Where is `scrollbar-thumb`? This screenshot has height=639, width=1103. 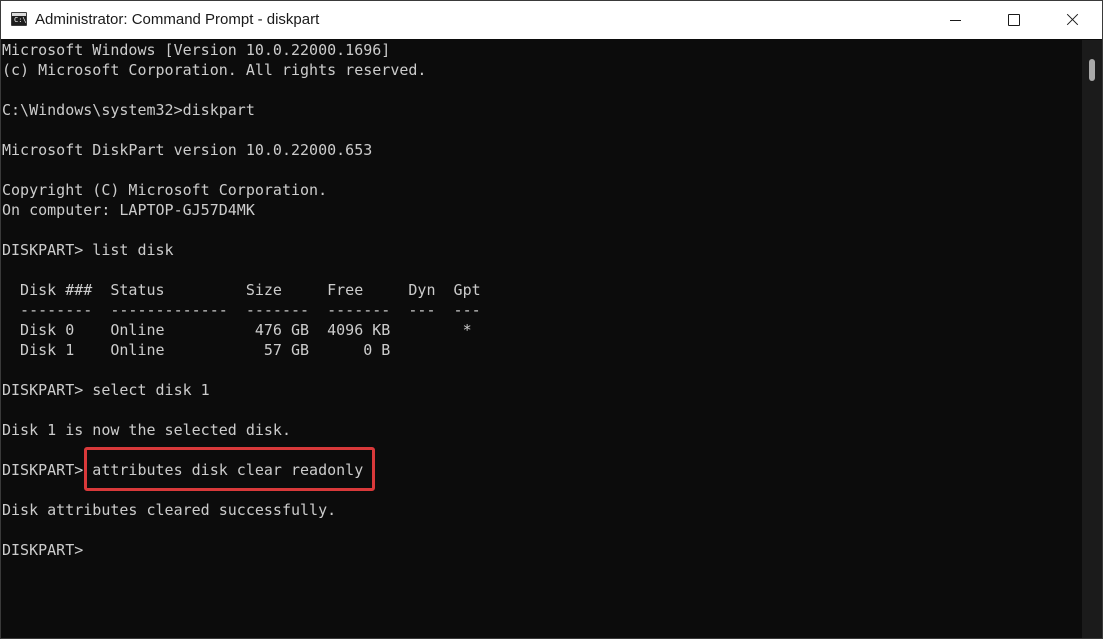 scrollbar-thumb is located at coordinates (1092, 70).